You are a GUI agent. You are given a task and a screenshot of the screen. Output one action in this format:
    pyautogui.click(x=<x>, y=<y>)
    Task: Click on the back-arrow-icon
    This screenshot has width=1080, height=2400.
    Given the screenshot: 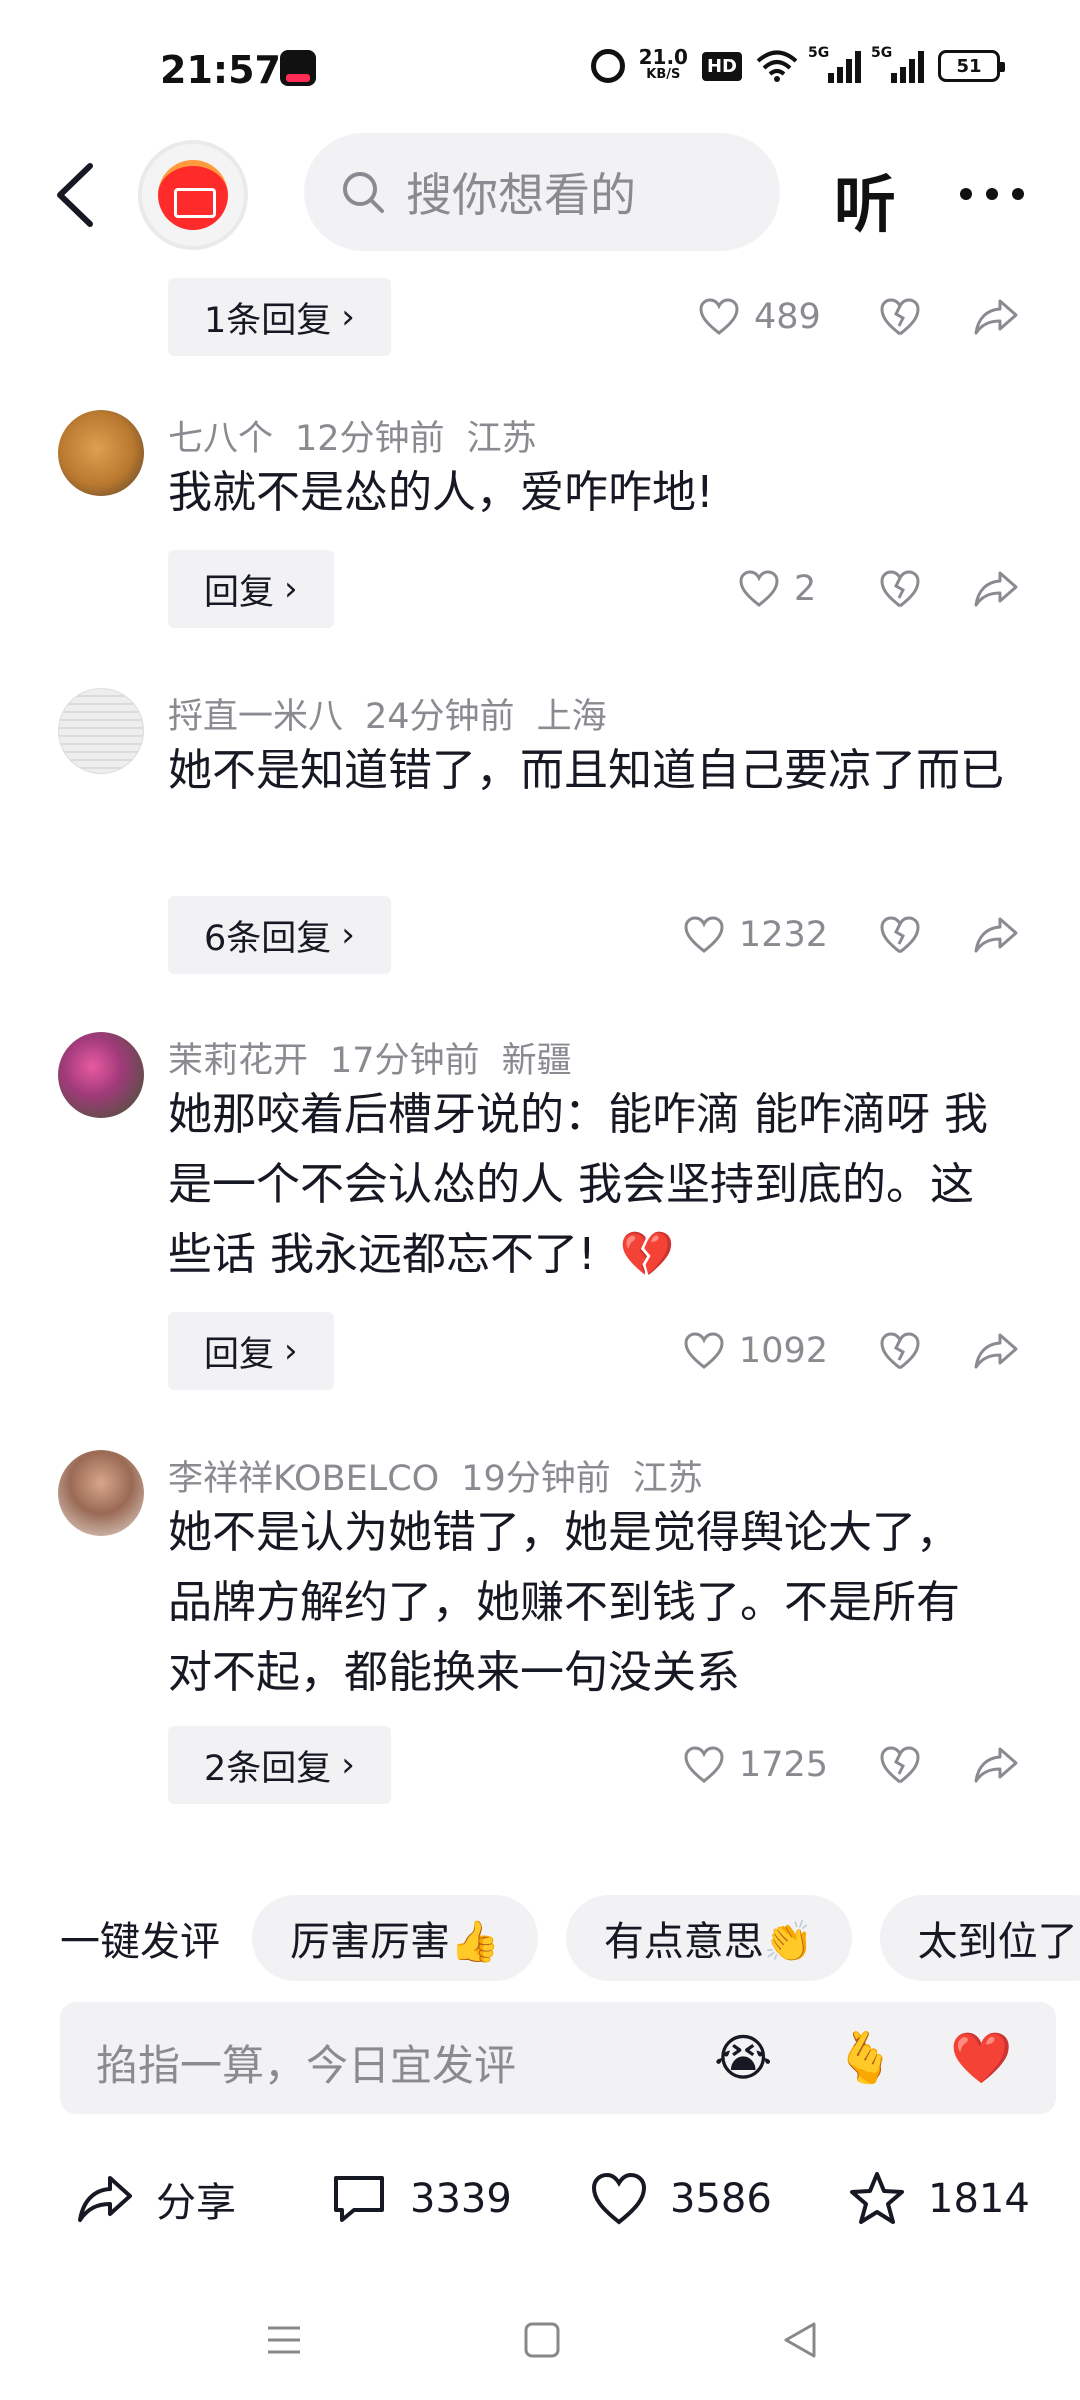 What is the action you would take?
    pyautogui.click(x=78, y=195)
    